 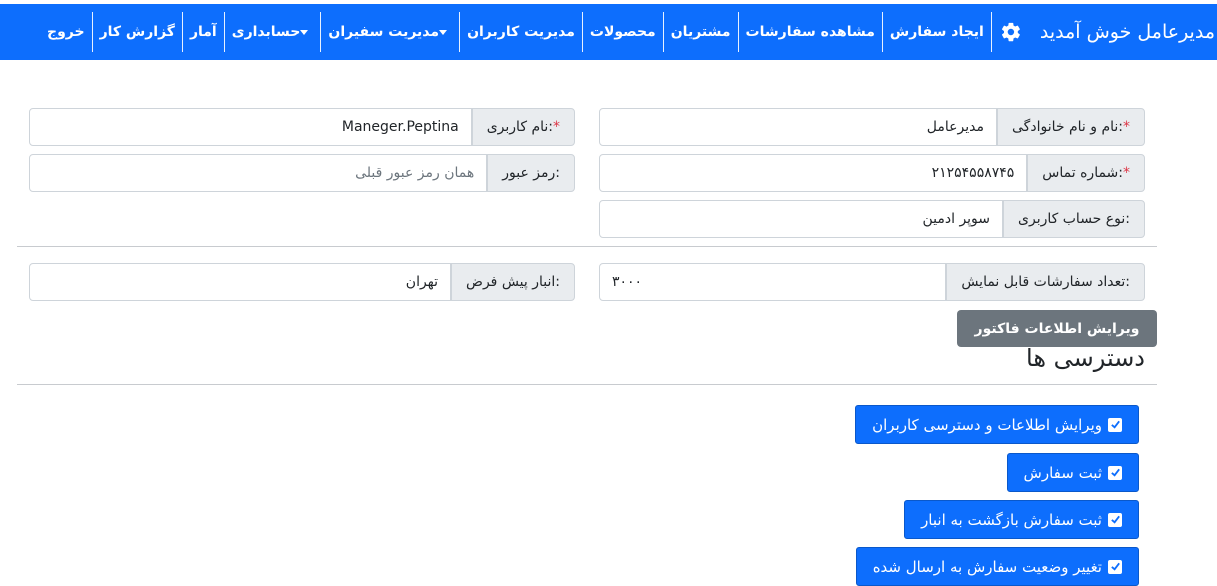 I want to click on nav-label: مشتریان, so click(x=700, y=32).